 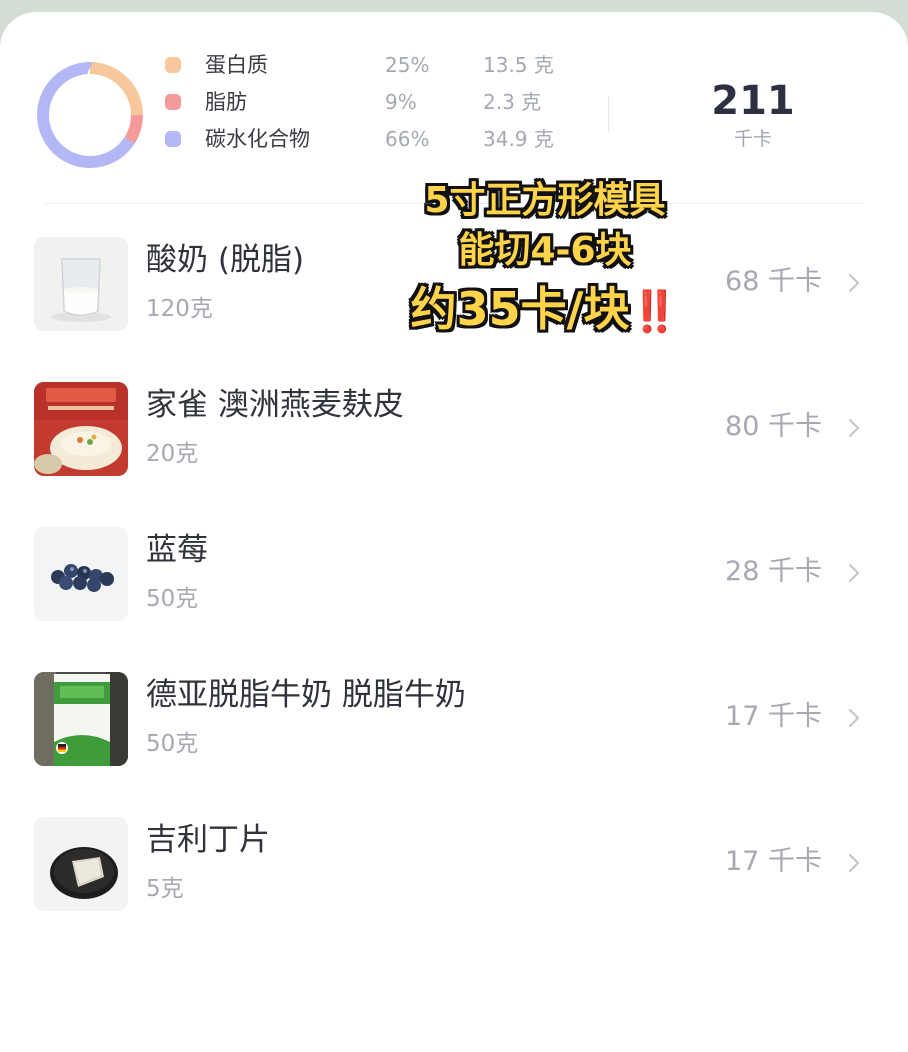 What do you see at coordinates (173, 65) in the screenshot?
I see `protein-color-dot` at bounding box center [173, 65].